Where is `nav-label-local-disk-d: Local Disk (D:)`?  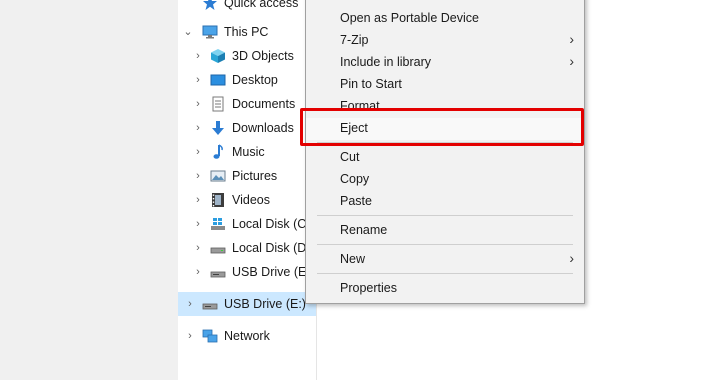
nav-label-local-disk-d: Local Disk (D:) is located at coordinates (273, 248).